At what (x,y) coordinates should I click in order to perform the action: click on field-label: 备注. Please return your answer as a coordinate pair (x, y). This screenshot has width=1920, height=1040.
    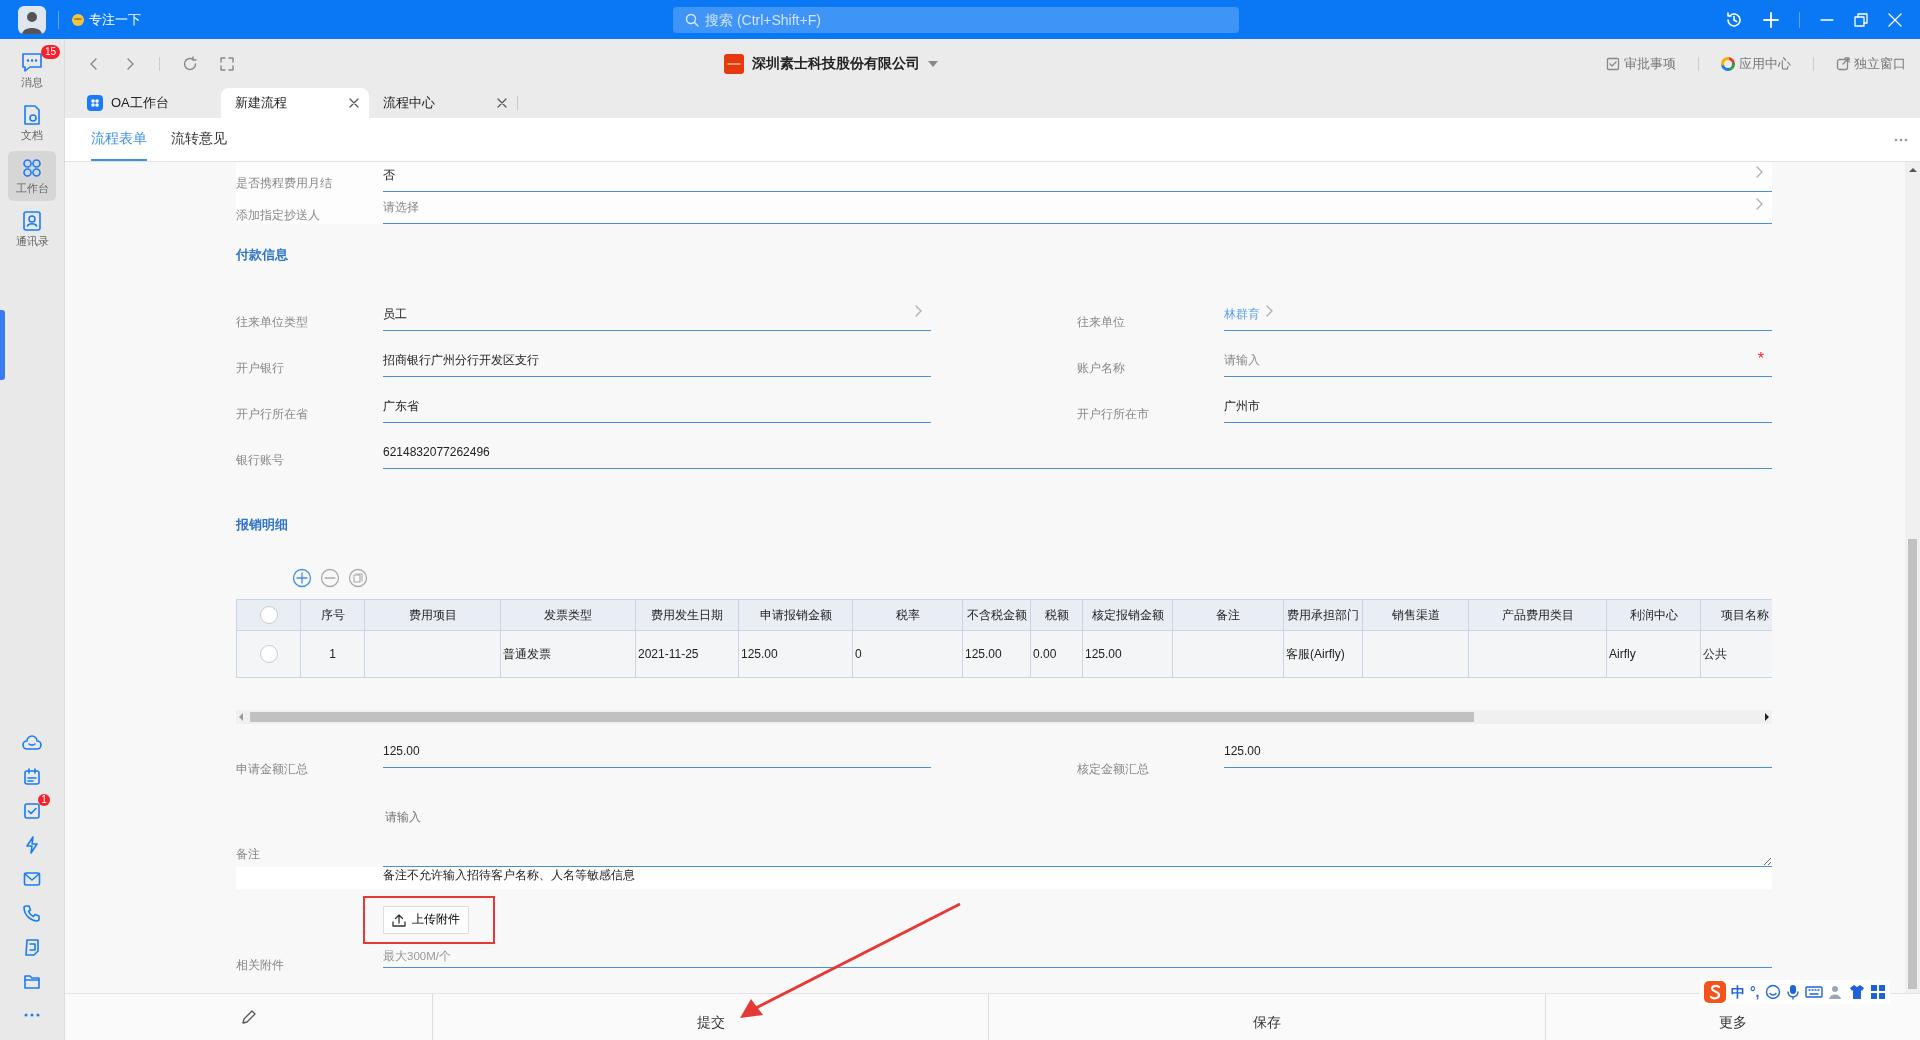
    Looking at the image, I should click on (248, 854).